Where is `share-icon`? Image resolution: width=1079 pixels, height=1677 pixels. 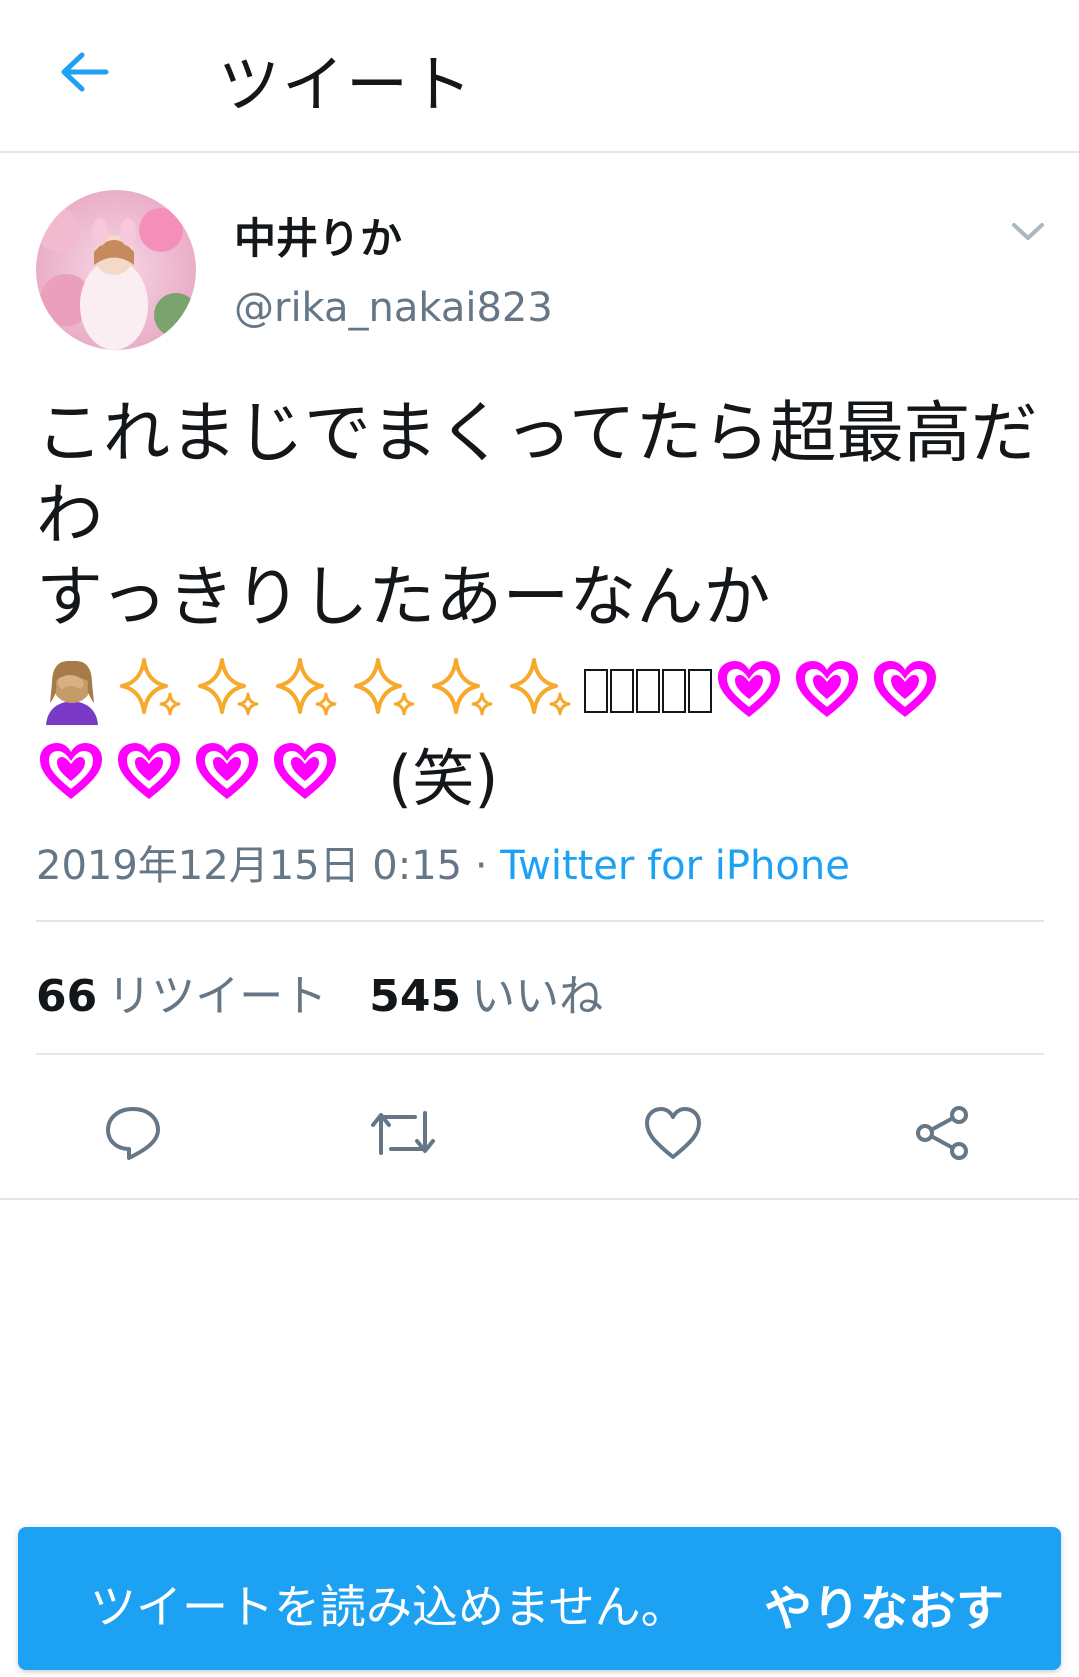 share-icon is located at coordinates (942, 1133).